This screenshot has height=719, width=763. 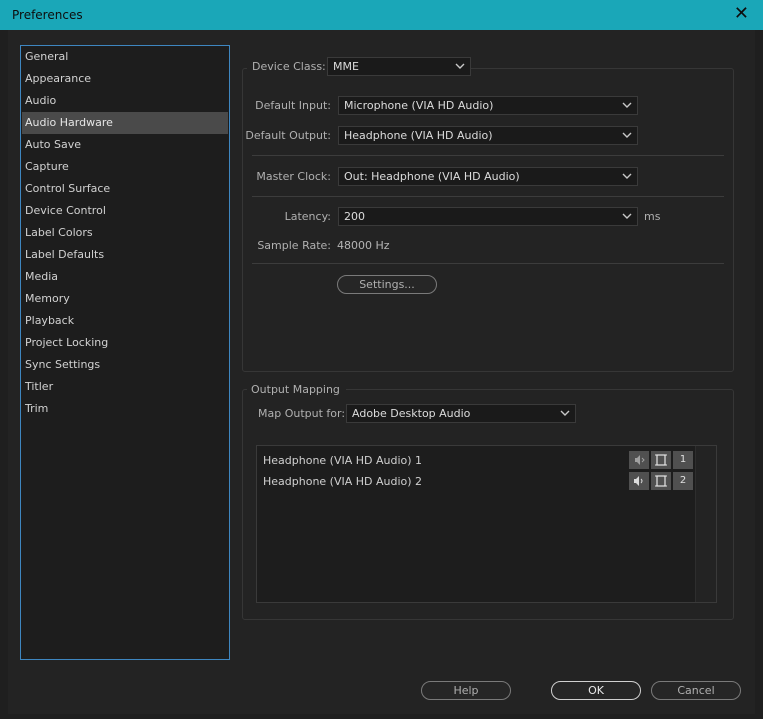 I want to click on latency-label: Latency:, so click(x=307, y=216).